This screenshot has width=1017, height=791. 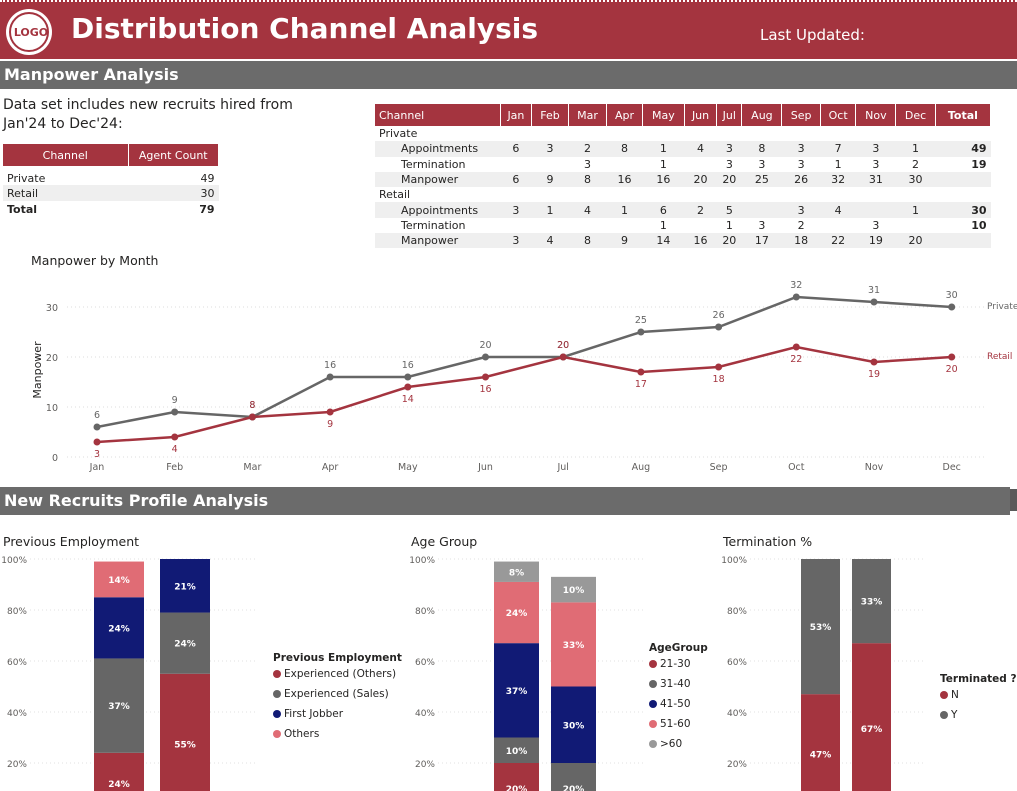 What do you see at coordinates (1013, 500) in the screenshot?
I see `scrollbar-thumb` at bounding box center [1013, 500].